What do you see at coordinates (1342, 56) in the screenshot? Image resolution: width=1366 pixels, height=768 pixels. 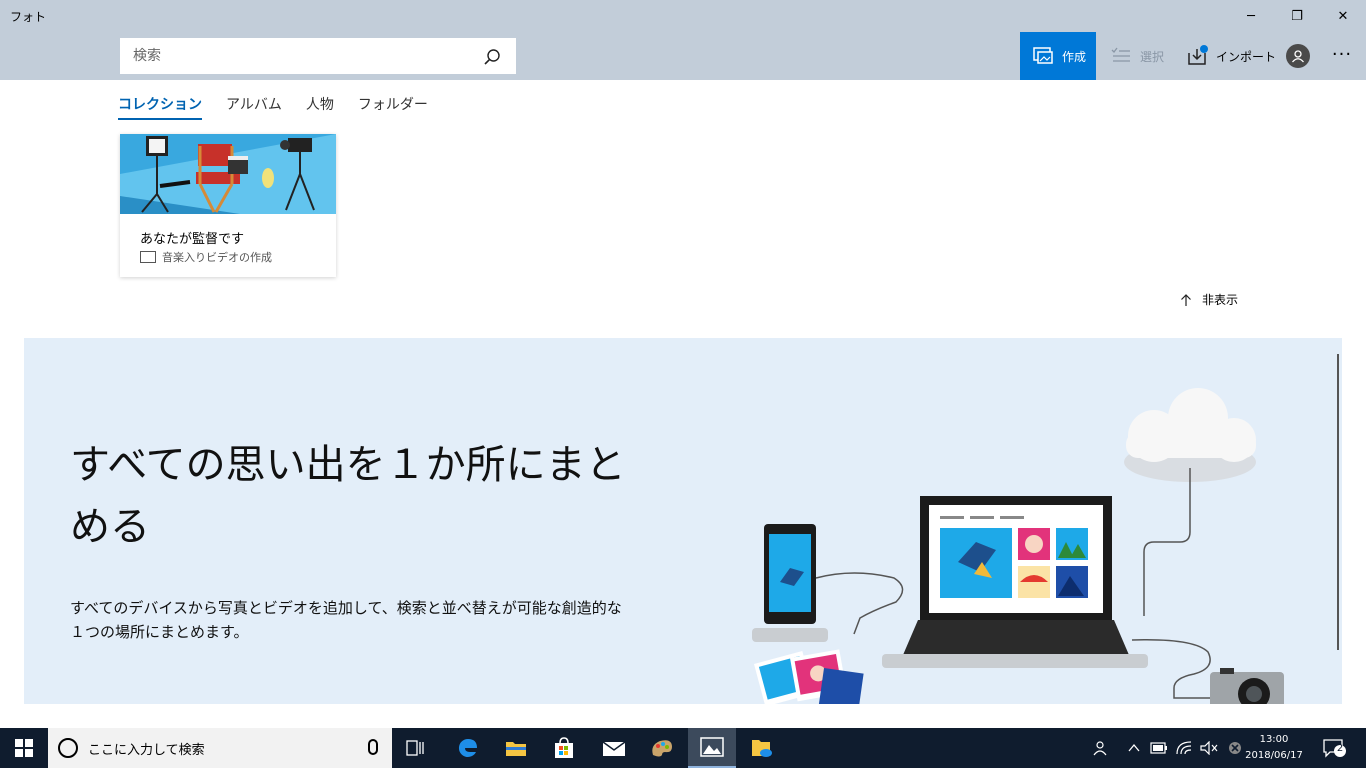 I see `more-options-button: ···` at bounding box center [1342, 56].